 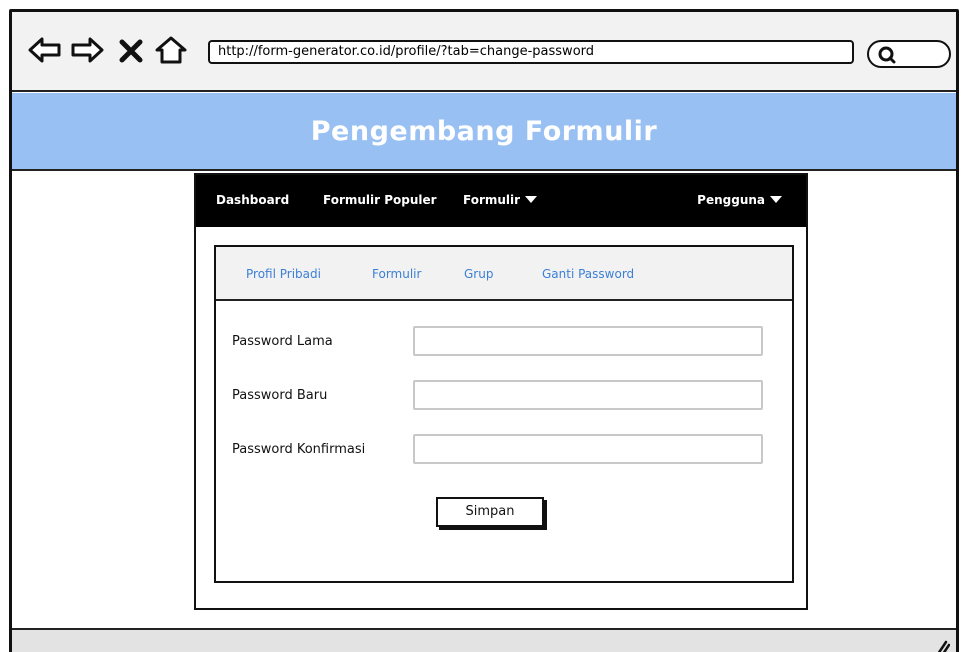 What do you see at coordinates (45, 50) in the screenshot?
I see `back-icon` at bounding box center [45, 50].